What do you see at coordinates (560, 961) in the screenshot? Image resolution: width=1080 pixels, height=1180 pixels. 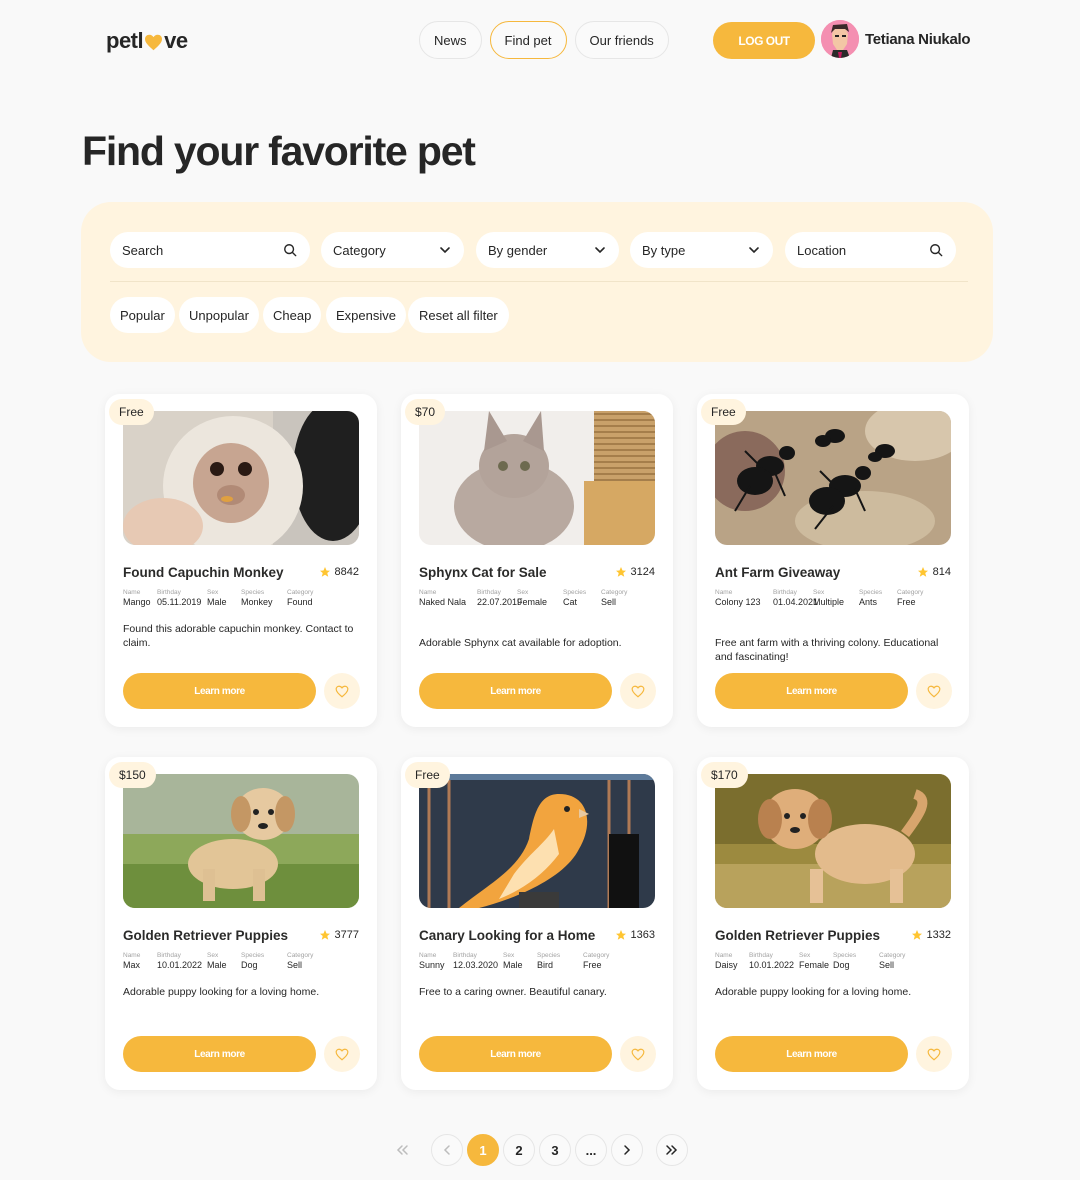 I see `meta-species: Species Bird` at bounding box center [560, 961].